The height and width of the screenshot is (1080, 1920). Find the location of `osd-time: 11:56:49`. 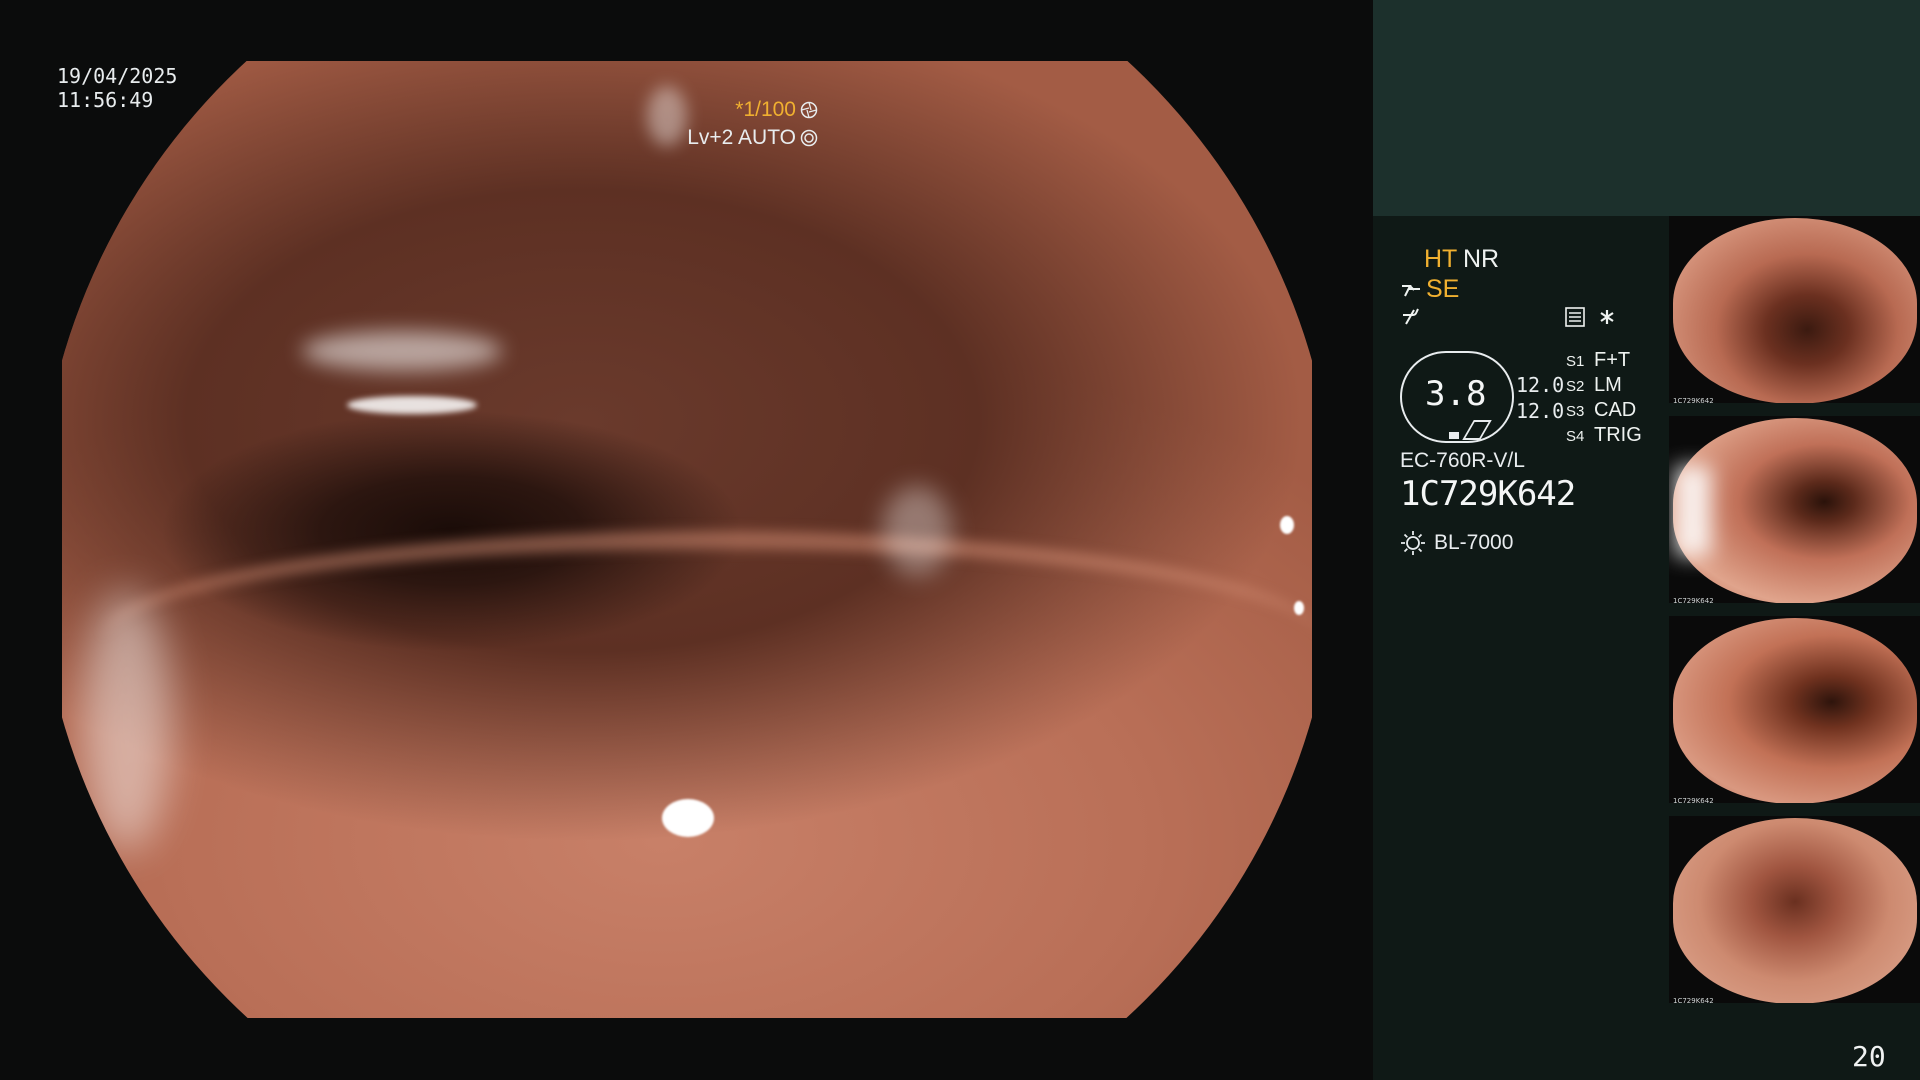

osd-time: 11:56:49 is located at coordinates (105, 100).